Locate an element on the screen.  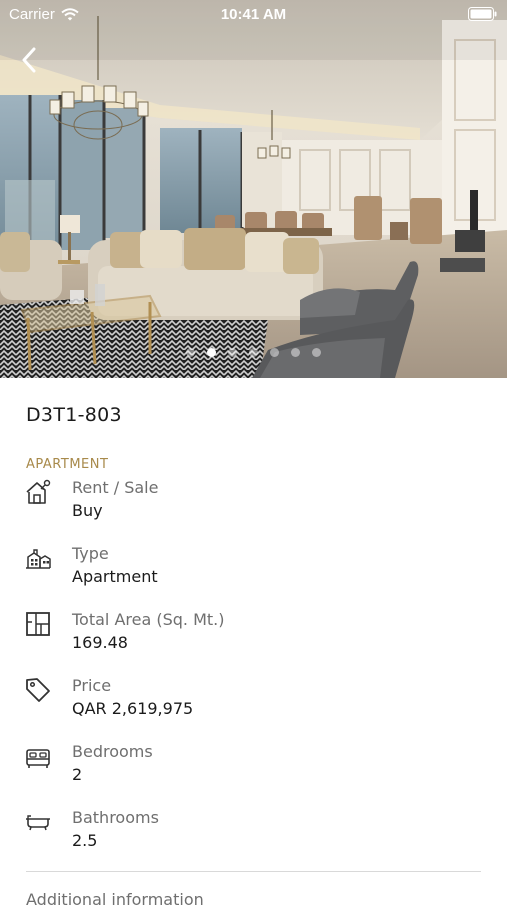
detail-label: Bathrooms is located at coordinates (115, 817).